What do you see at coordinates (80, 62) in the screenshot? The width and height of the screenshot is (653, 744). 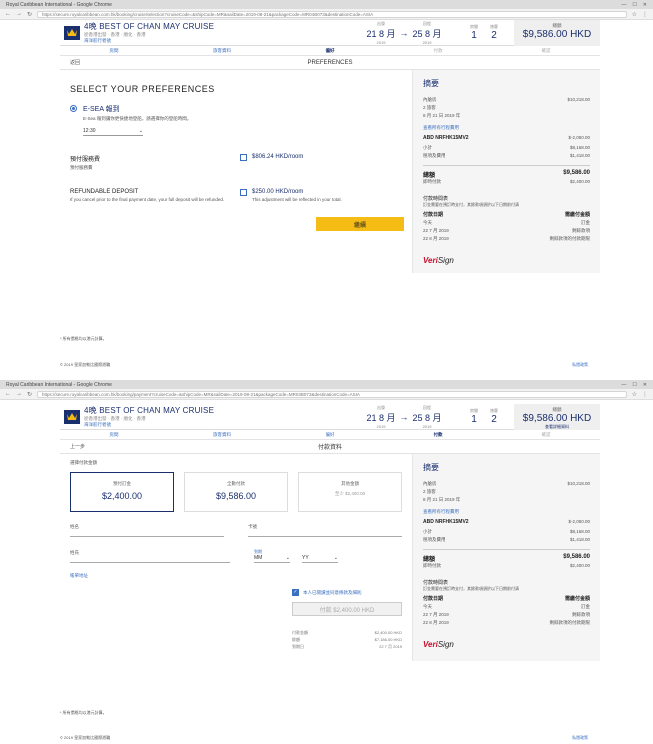 I see `back-link: 返回` at bounding box center [80, 62].